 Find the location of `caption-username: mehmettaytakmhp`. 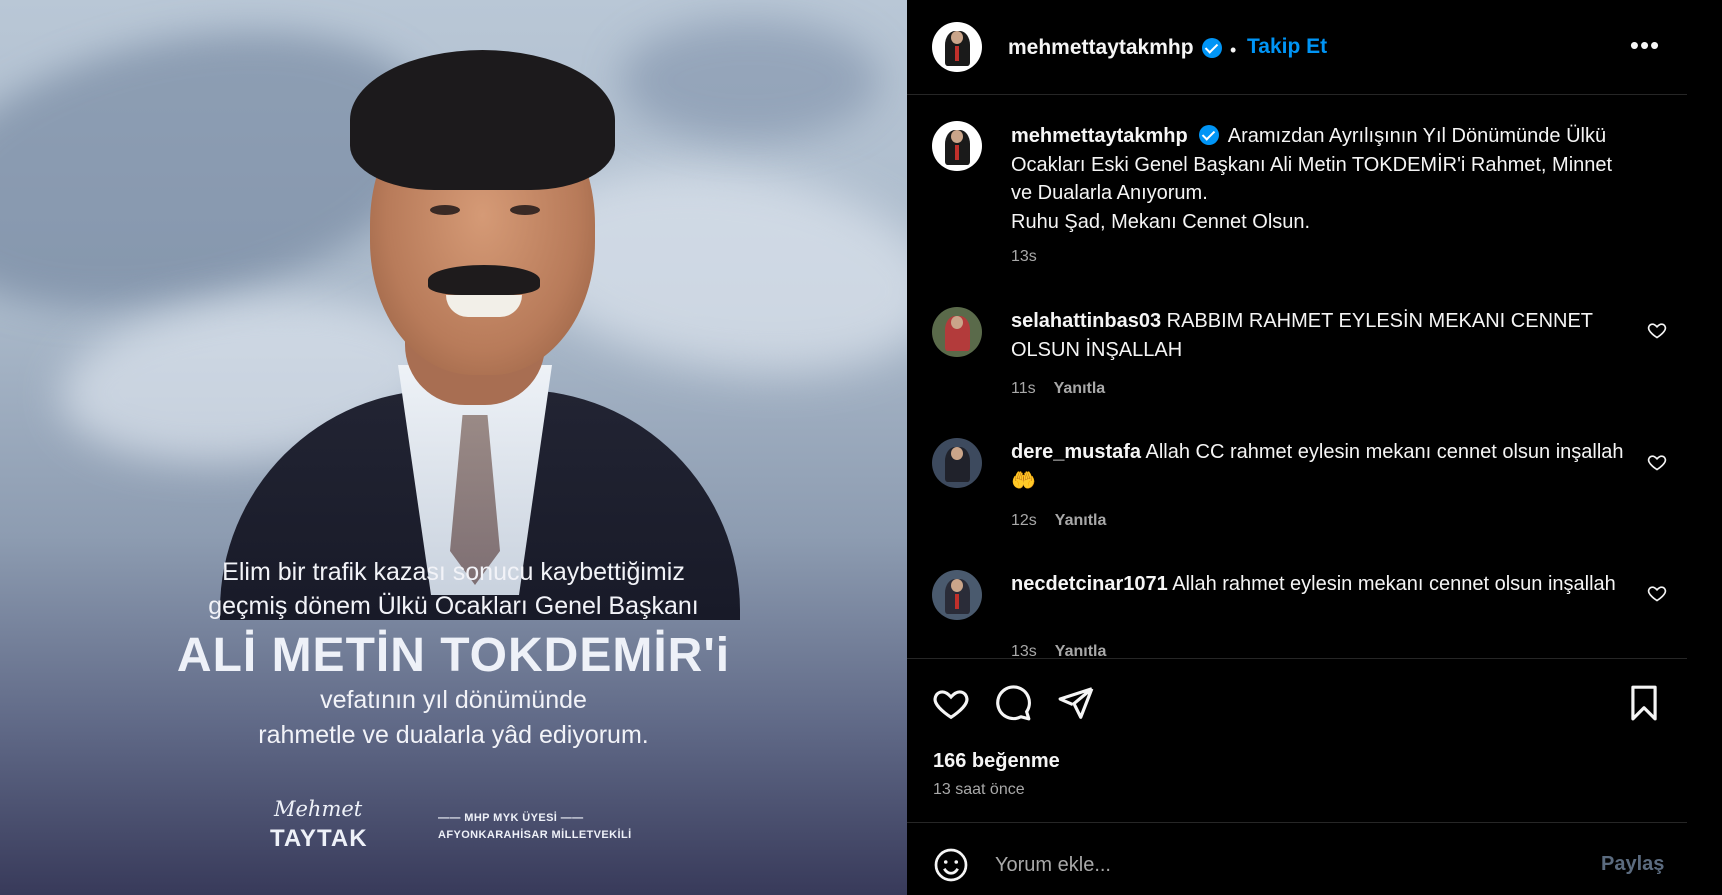

caption-username: mehmettaytakmhp is located at coordinates (1099, 136).